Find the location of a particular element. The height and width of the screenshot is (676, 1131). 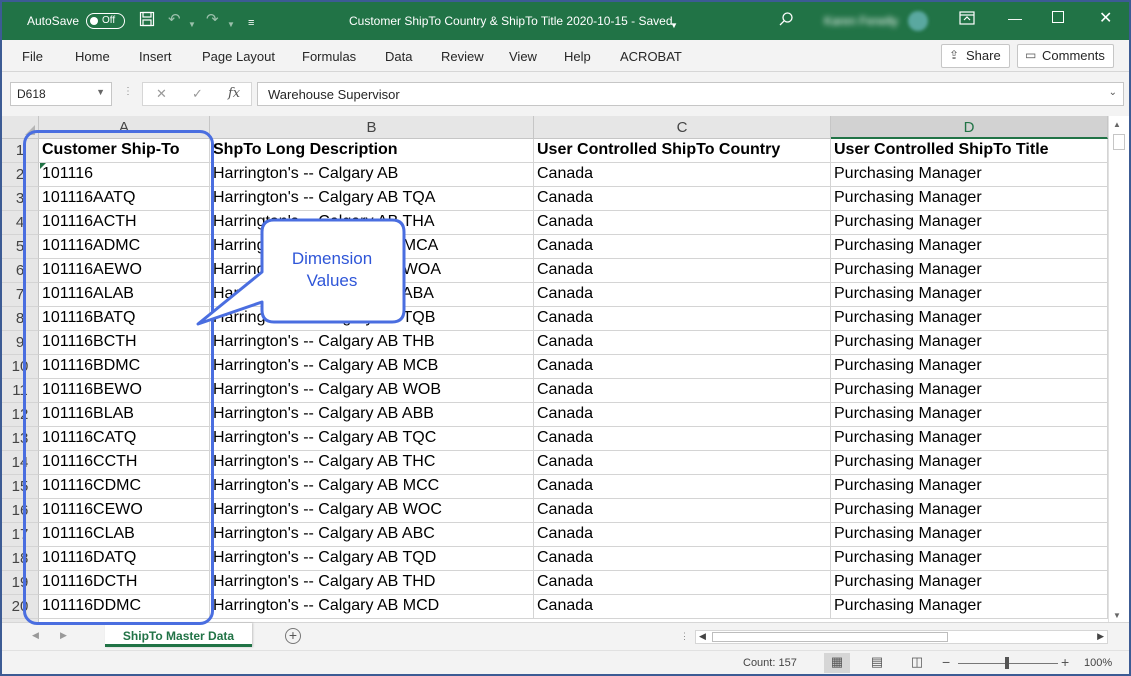

scroll-up-icon: ▲ is located at coordinates (1117, 124).